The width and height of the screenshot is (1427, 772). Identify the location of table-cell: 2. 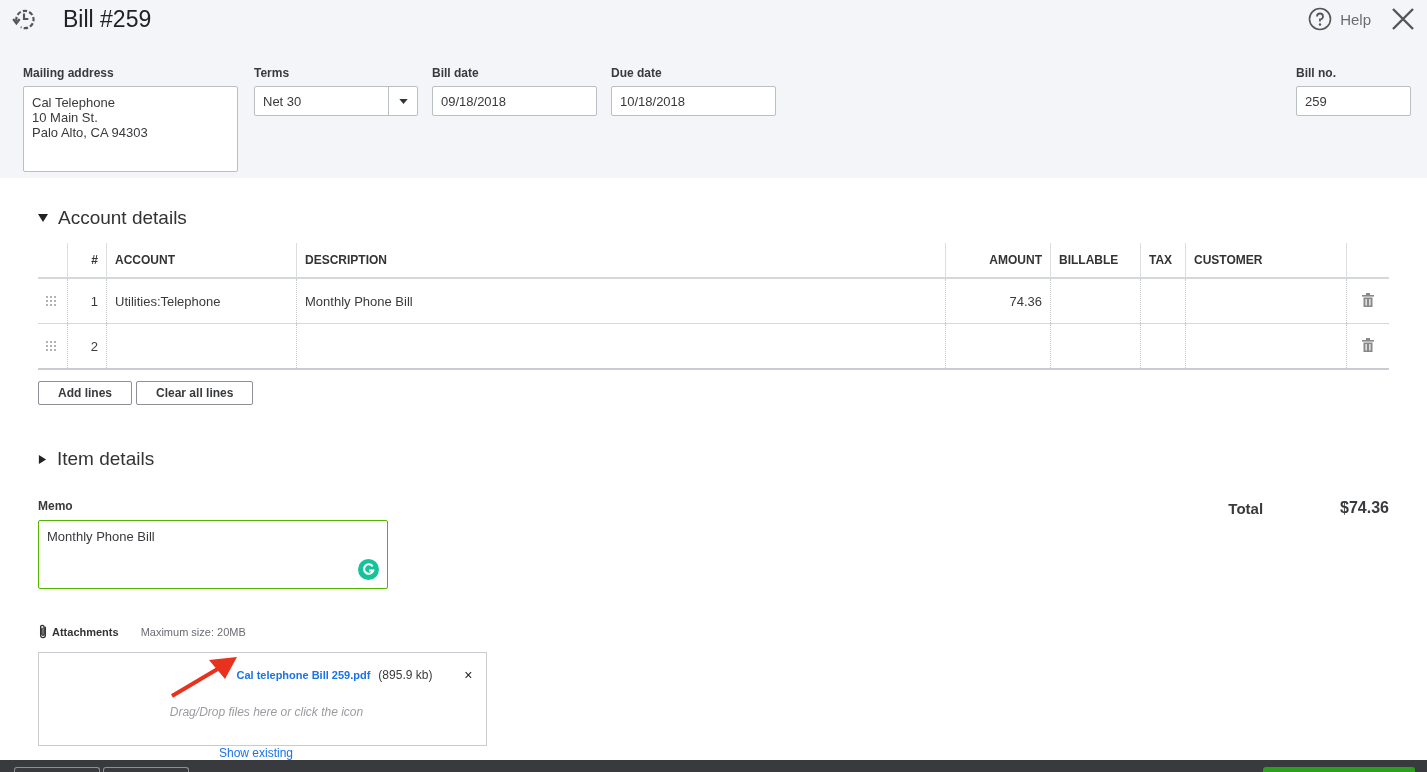
(94, 346).